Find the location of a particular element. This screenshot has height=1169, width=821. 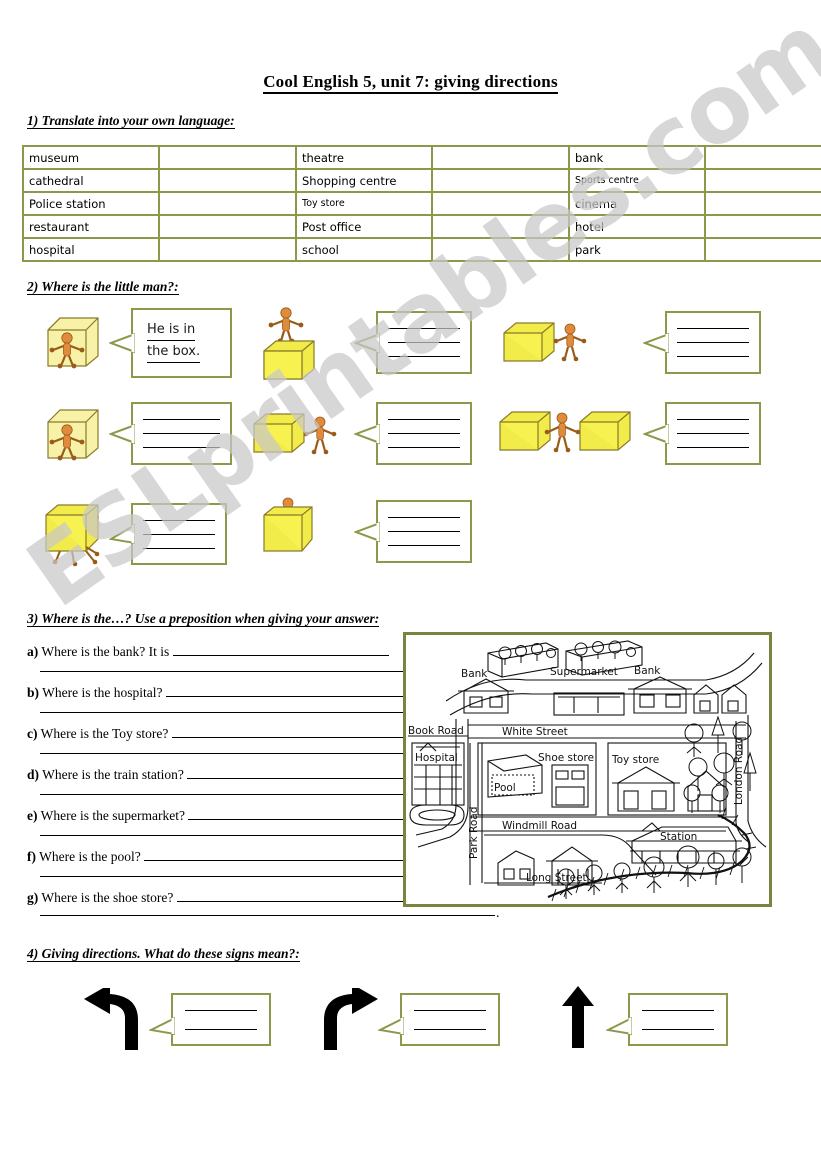

map-label-long-street: Long Street is located at coordinates (556, 878).